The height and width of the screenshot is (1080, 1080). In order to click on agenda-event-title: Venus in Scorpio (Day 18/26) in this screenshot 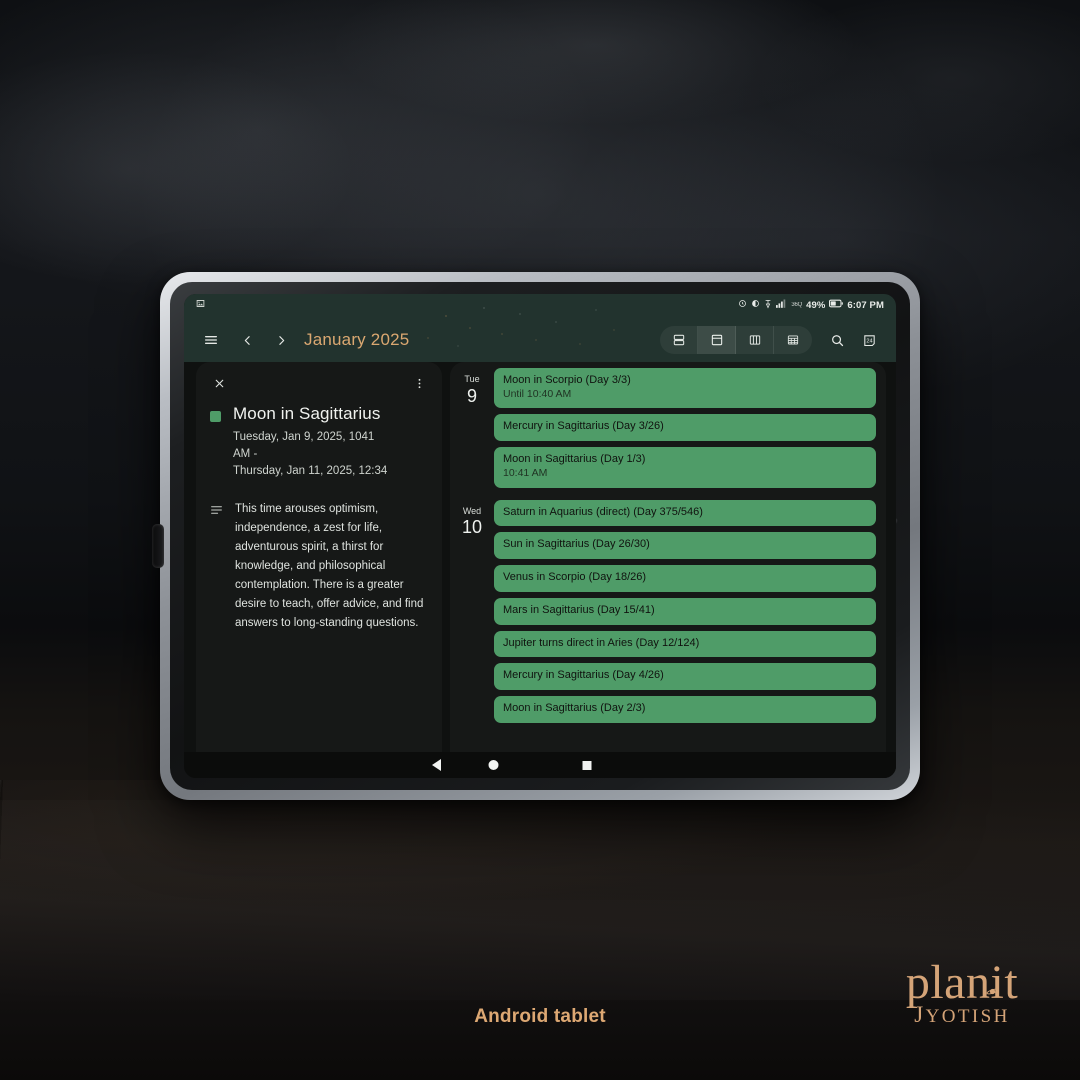, I will do `click(575, 577)`.